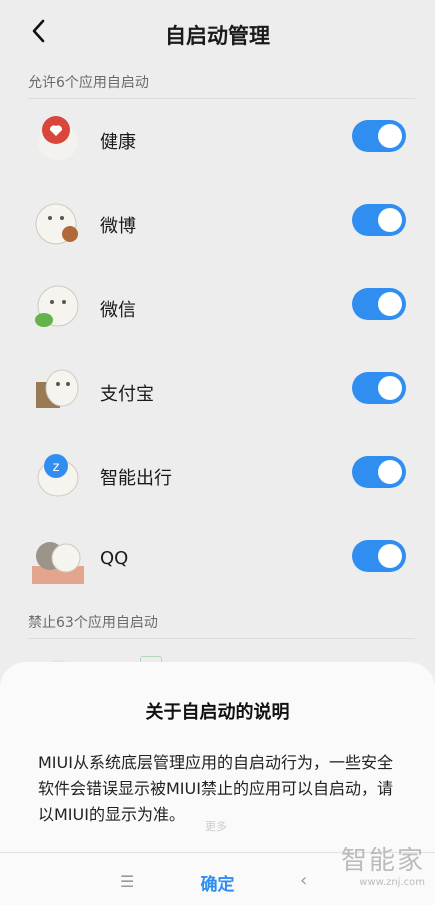 This screenshot has height=905, width=435. What do you see at coordinates (57, 388) in the screenshot?
I see `alipay-app-icon` at bounding box center [57, 388].